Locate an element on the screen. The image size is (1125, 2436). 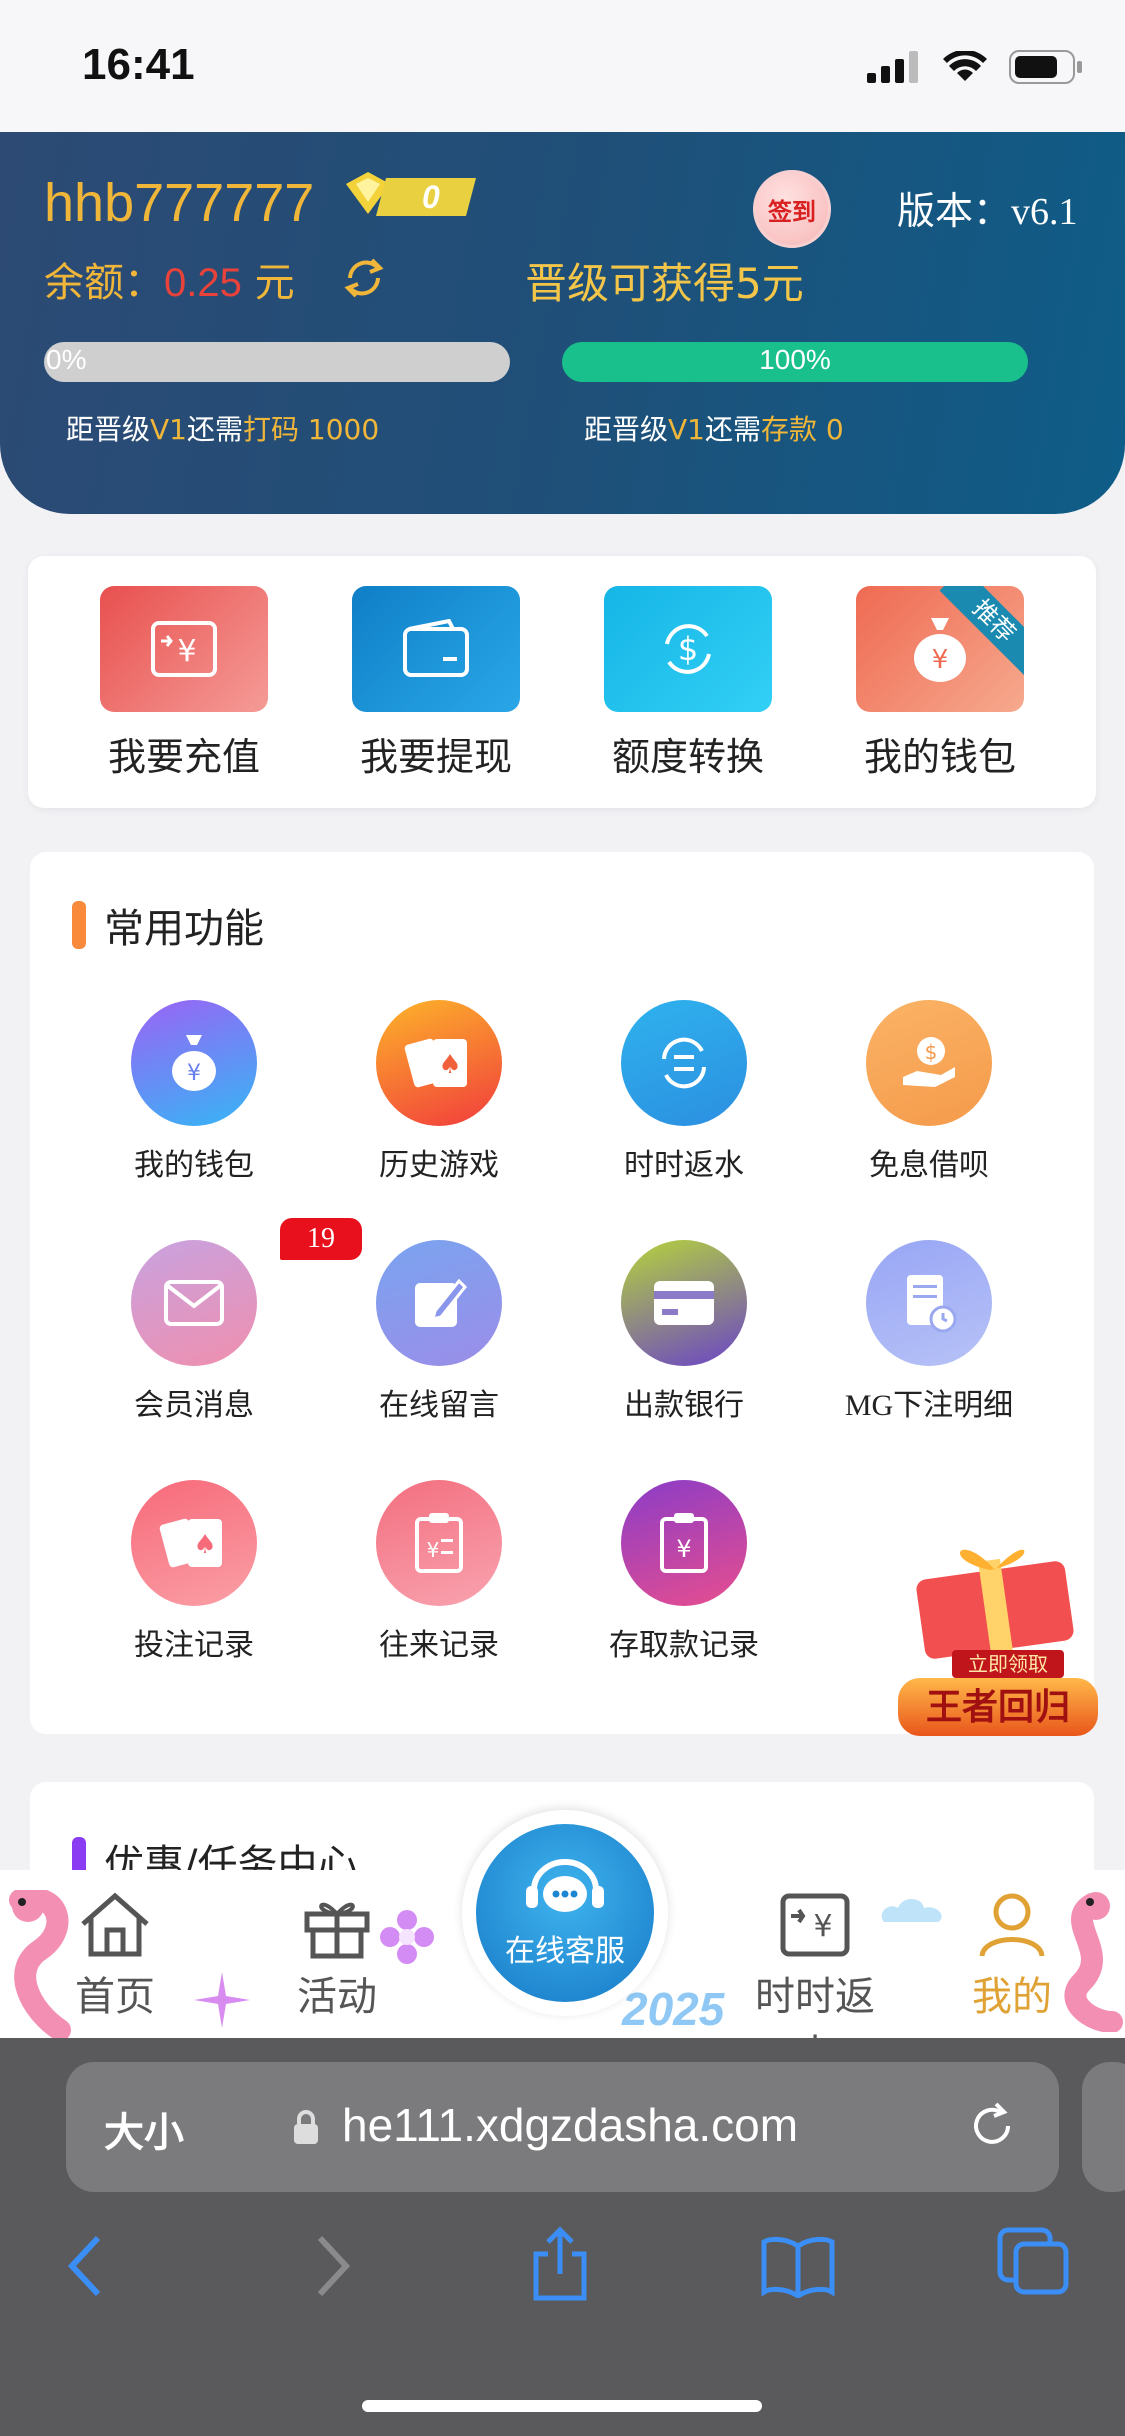
tab-my: 我的 is located at coordinates (1012, 1956).